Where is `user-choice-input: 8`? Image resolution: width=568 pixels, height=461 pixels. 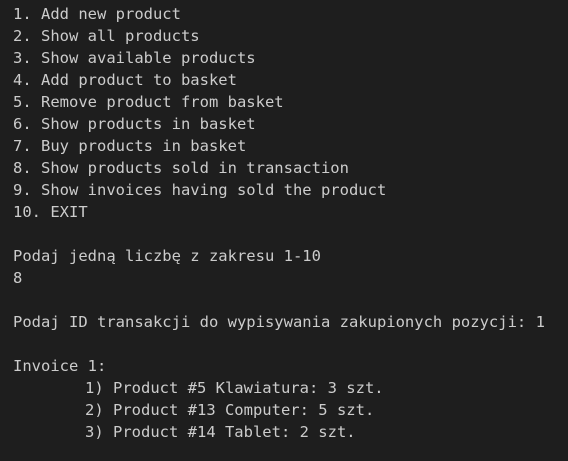 user-choice-input: 8 is located at coordinates (18, 278).